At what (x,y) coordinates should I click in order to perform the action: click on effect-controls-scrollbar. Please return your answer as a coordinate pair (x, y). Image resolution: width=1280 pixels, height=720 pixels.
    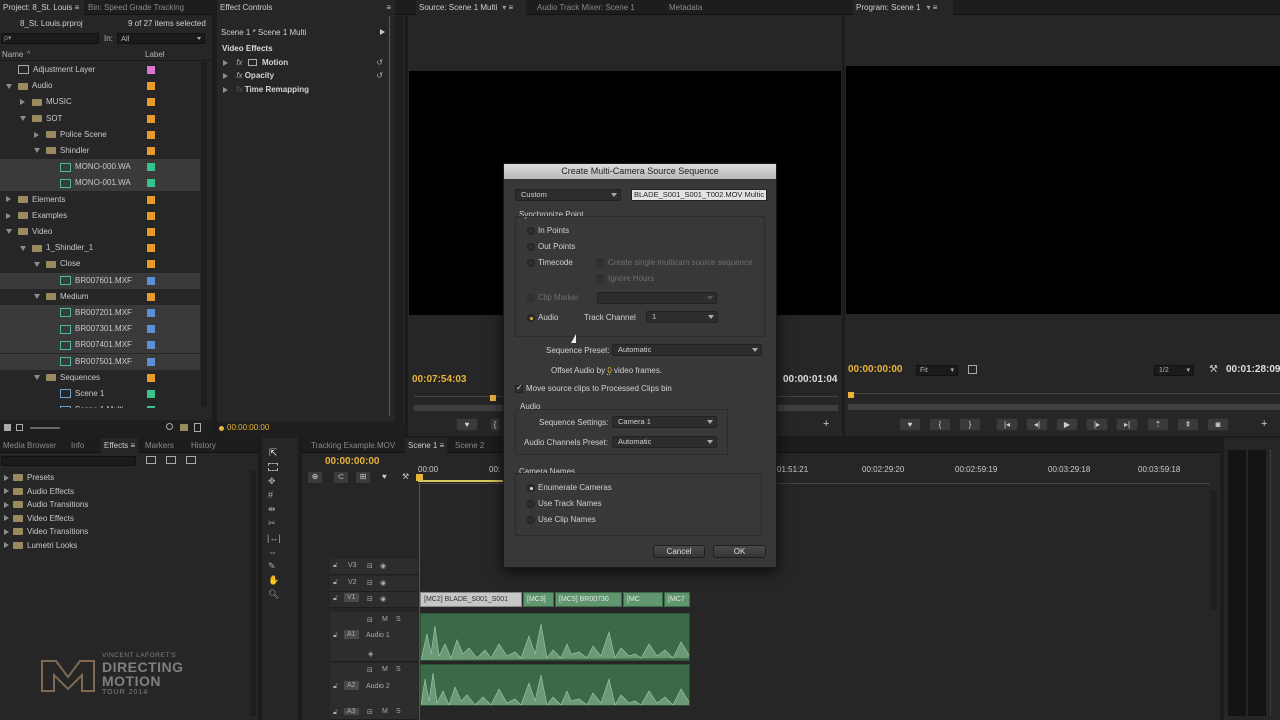
    Looking at the image, I should click on (399, 220).